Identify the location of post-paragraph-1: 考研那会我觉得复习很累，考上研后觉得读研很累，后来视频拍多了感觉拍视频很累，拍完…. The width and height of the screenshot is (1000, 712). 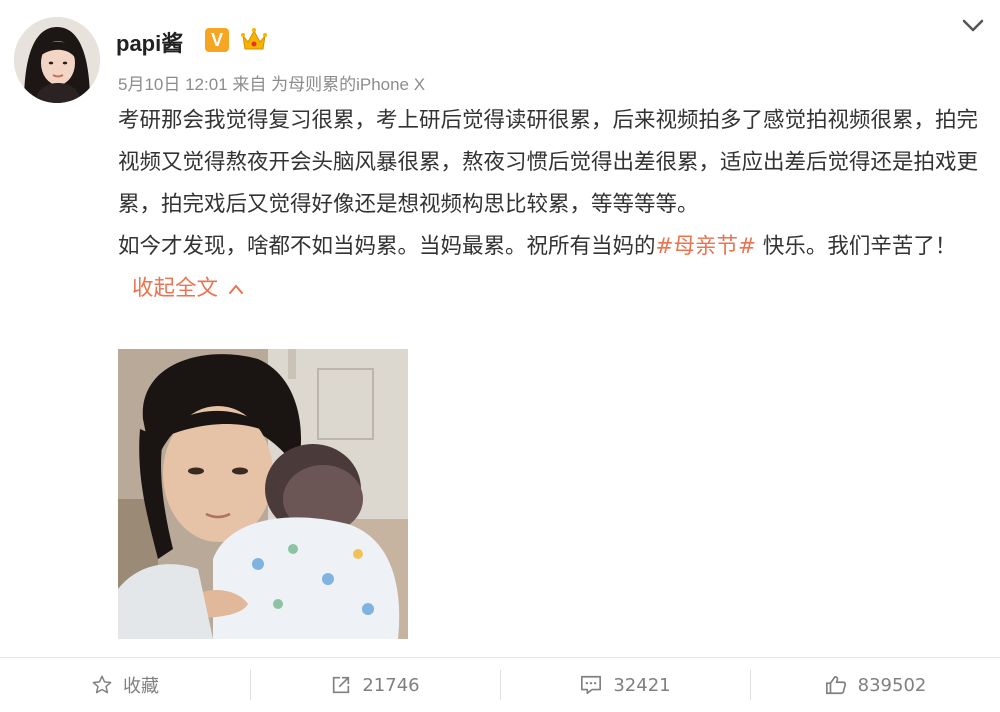
(548, 162).